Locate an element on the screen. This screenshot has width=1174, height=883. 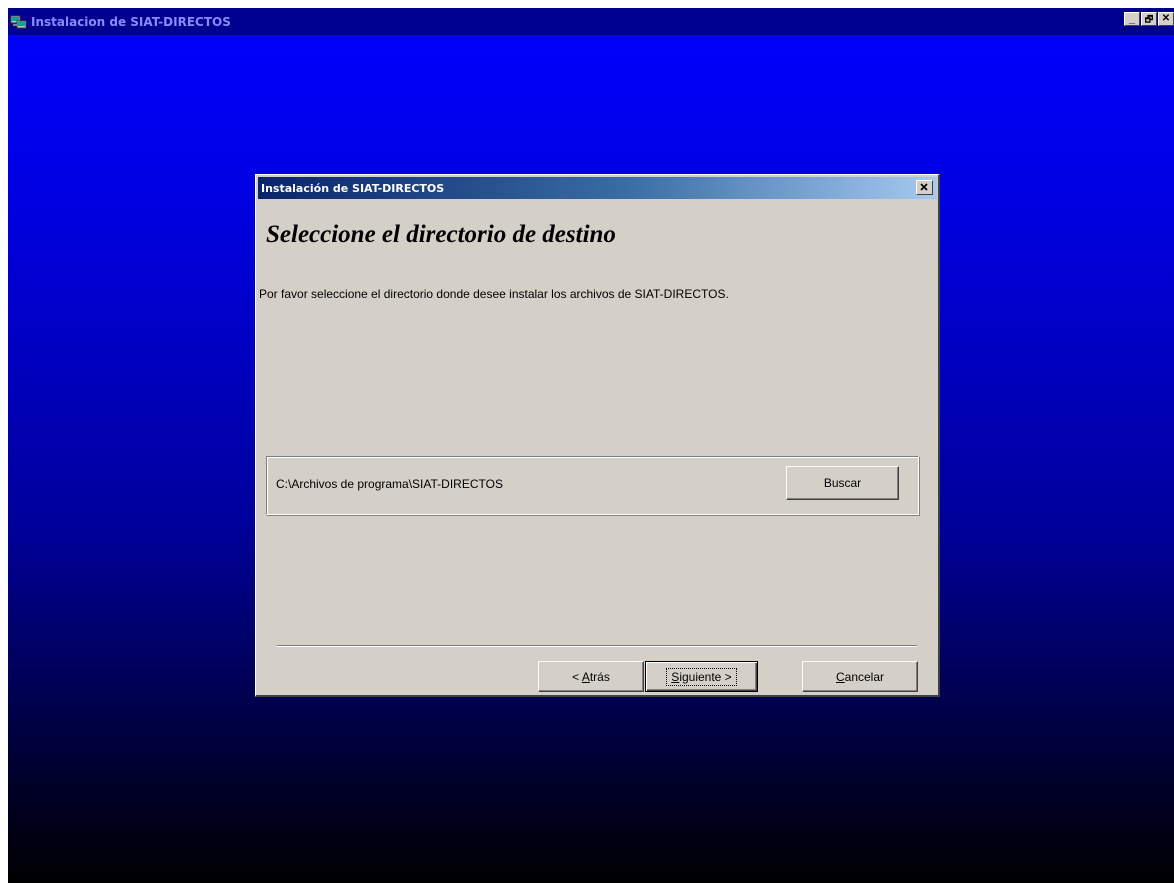
installer-icon is located at coordinates (19, 22).